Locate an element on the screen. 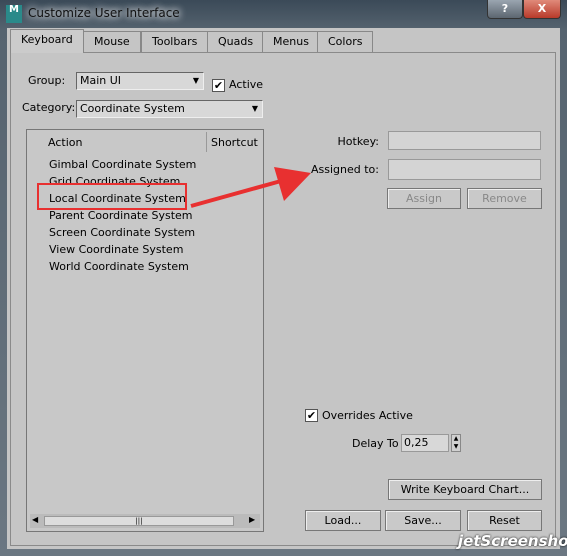 The width and height of the screenshot is (567, 556). horizontal-scrollbar: ◀ ||| ▶ is located at coordinates (145, 521).